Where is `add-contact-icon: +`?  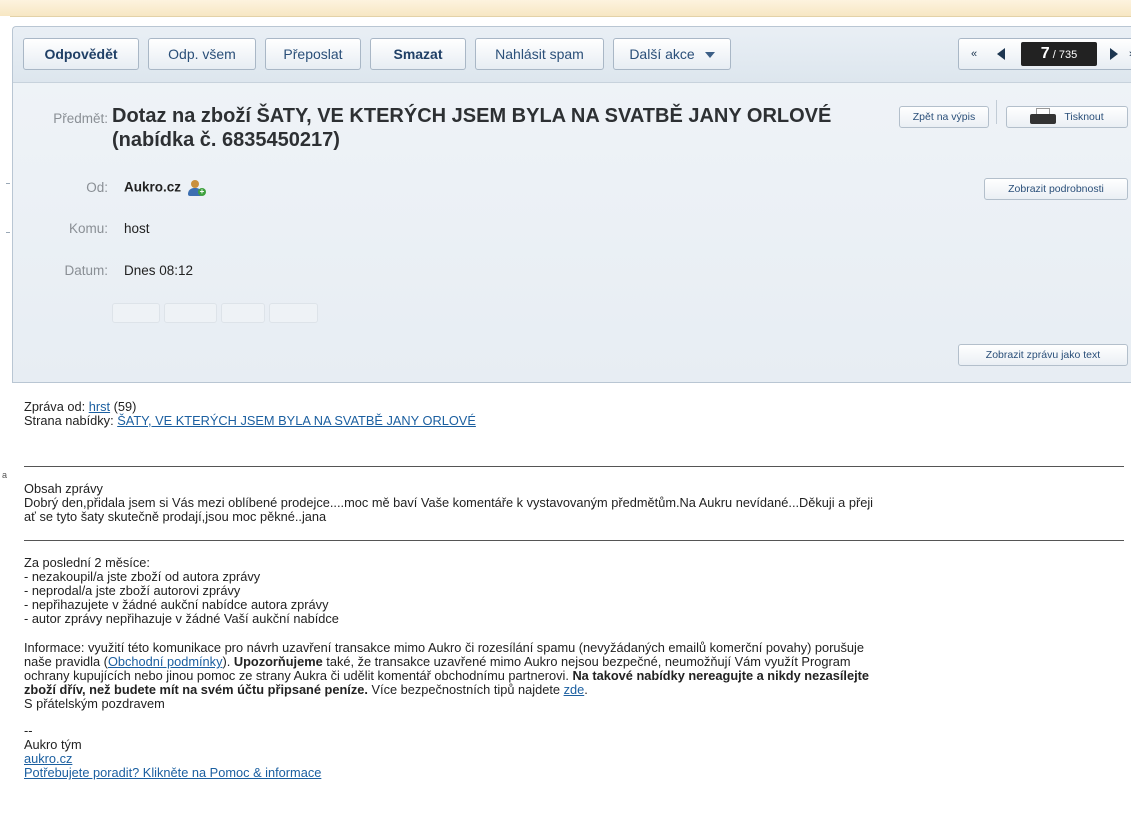 add-contact-icon: + is located at coordinates (197, 188).